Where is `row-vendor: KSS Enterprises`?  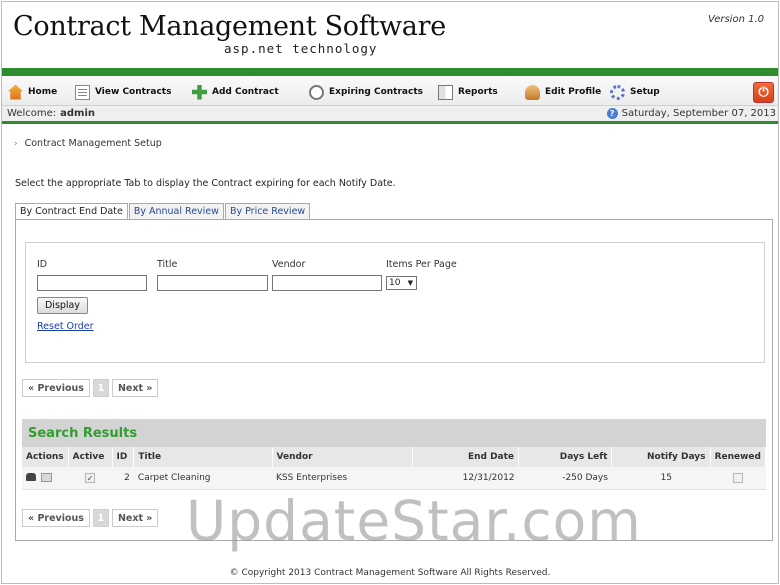 row-vendor: KSS Enterprises is located at coordinates (342, 478).